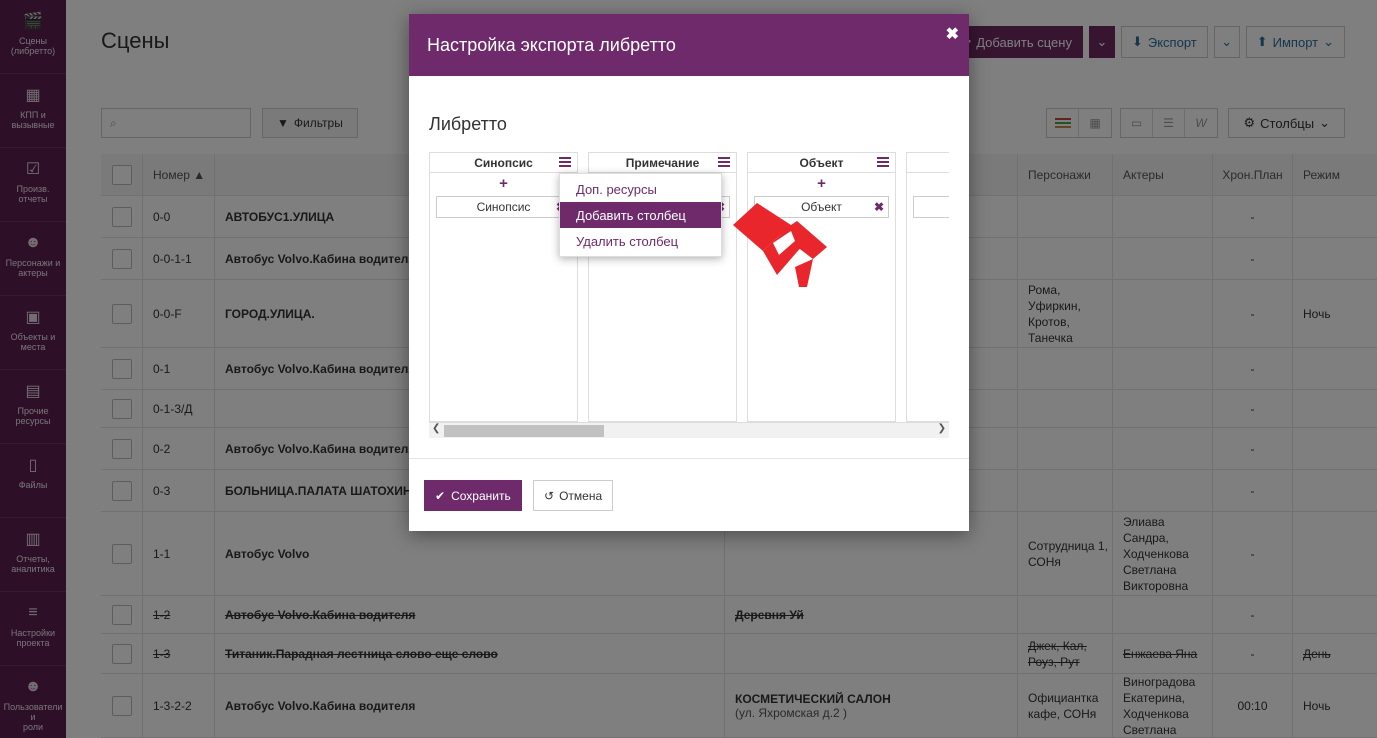  What do you see at coordinates (503, 287) in the screenshot?
I see `libretto-column: Синопсис + Синопсис✖` at bounding box center [503, 287].